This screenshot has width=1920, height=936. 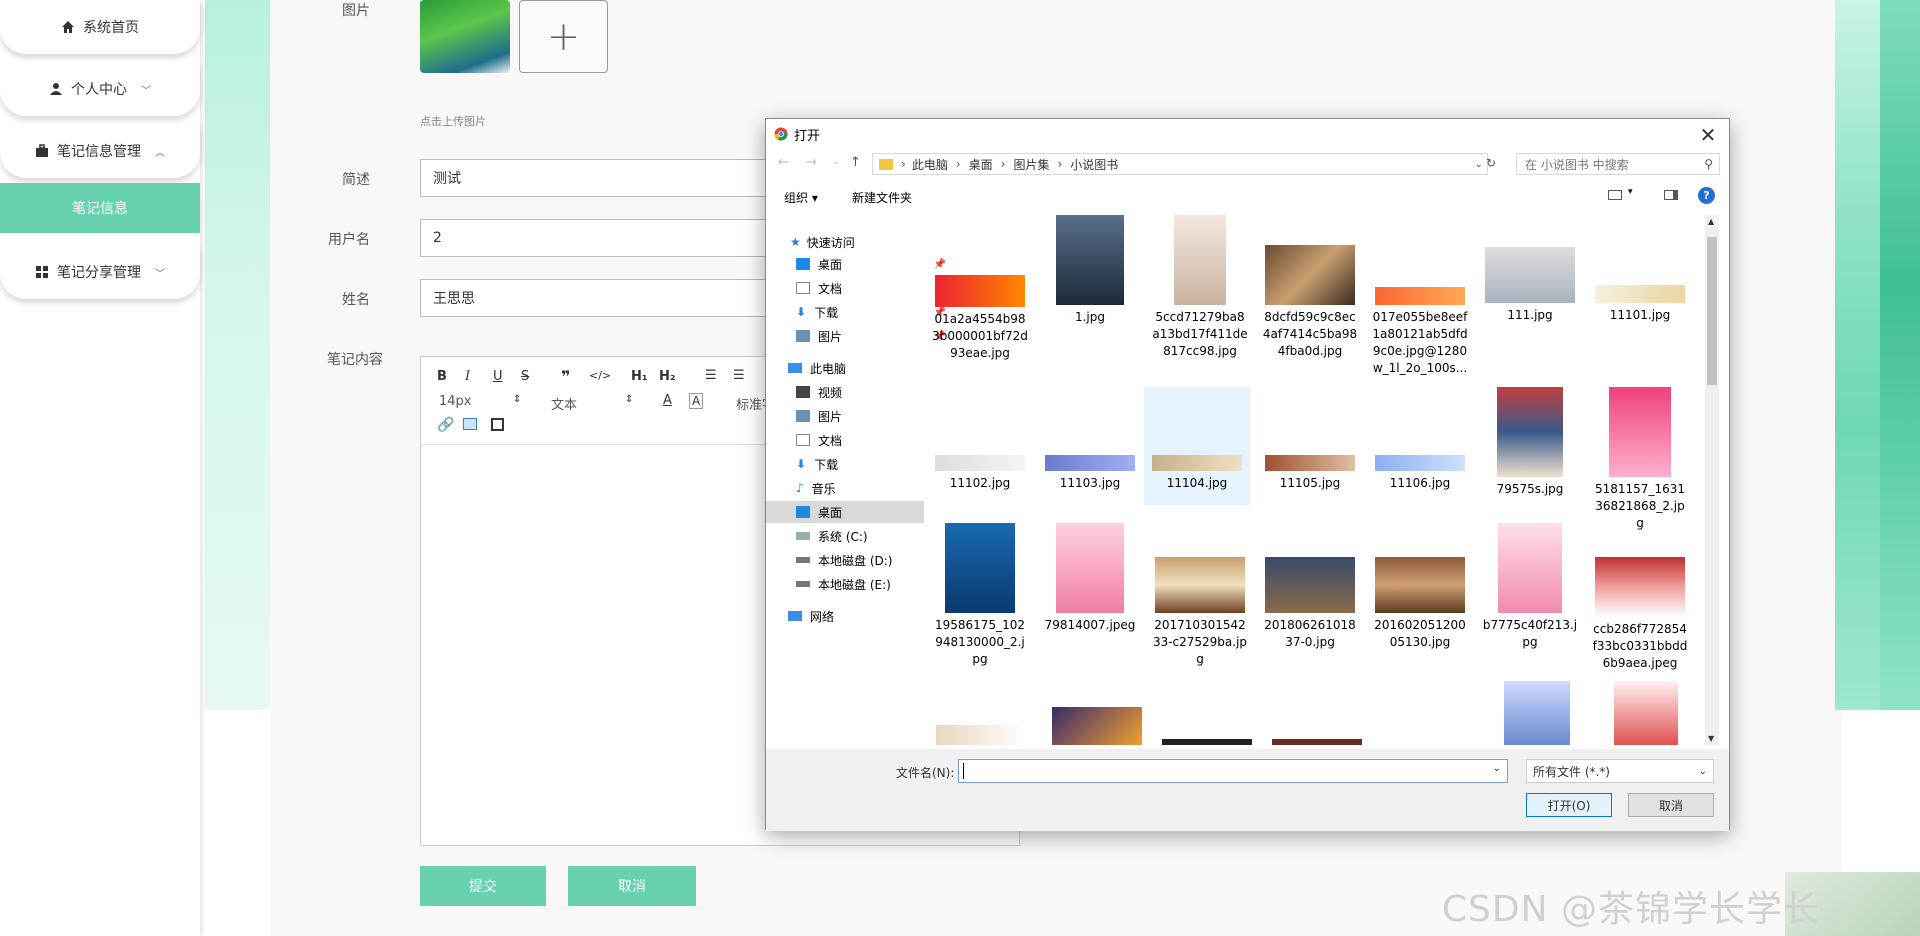 What do you see at coordinates (1310, 302) in the screenshot?
I see `file-item: 8dcfd59c9c8ec4af7414c5ba984fba0d.jpg` at bounding box center [1310, 302].